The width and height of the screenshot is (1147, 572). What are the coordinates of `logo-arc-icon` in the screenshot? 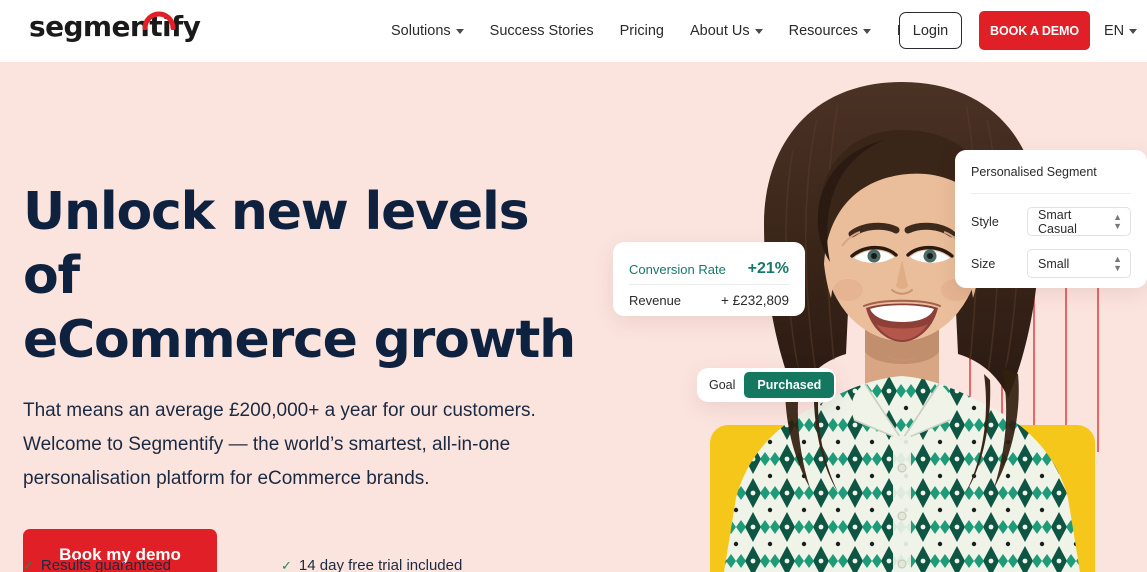 It's located at (159, 20).